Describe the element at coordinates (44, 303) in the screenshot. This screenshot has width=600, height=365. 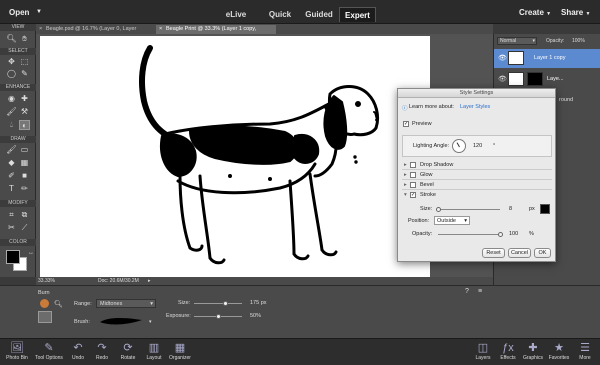
I see `burn-tool-option-icon` at that location.